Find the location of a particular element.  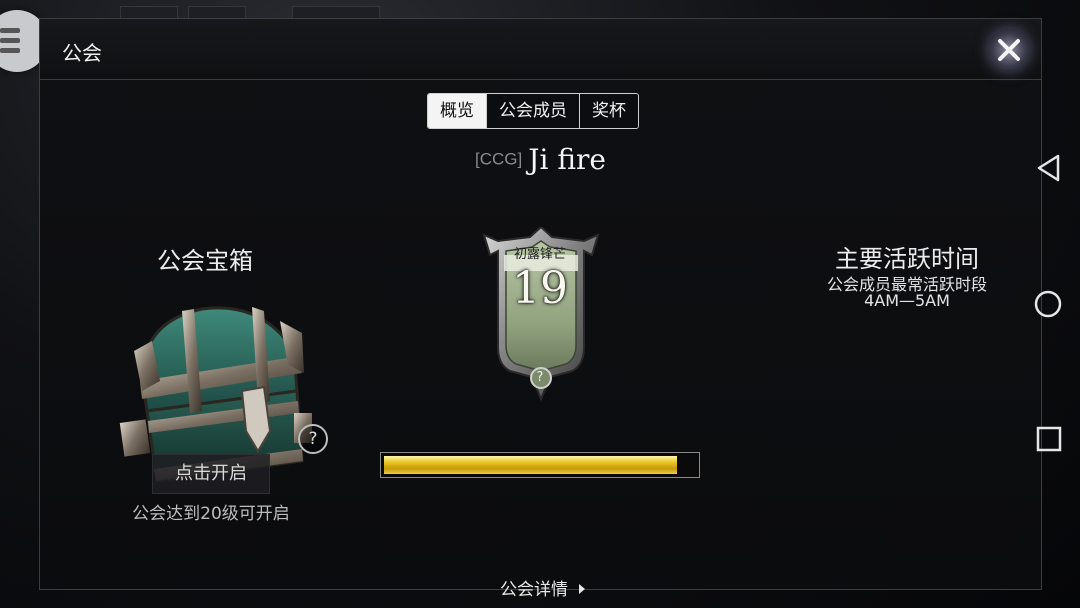

chest-requirement-text: 公会达到20级可开启 is located at coordinates (211, 514).